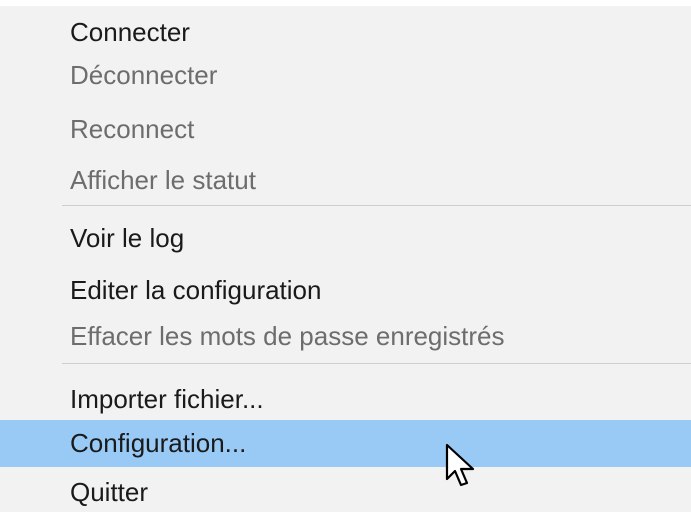 The height and width of the screenshot is (512, 691). I want to click on menu-item-effacer-mots-de-passe: Effacer les mots de passe enregistrés, so click(287, 336).